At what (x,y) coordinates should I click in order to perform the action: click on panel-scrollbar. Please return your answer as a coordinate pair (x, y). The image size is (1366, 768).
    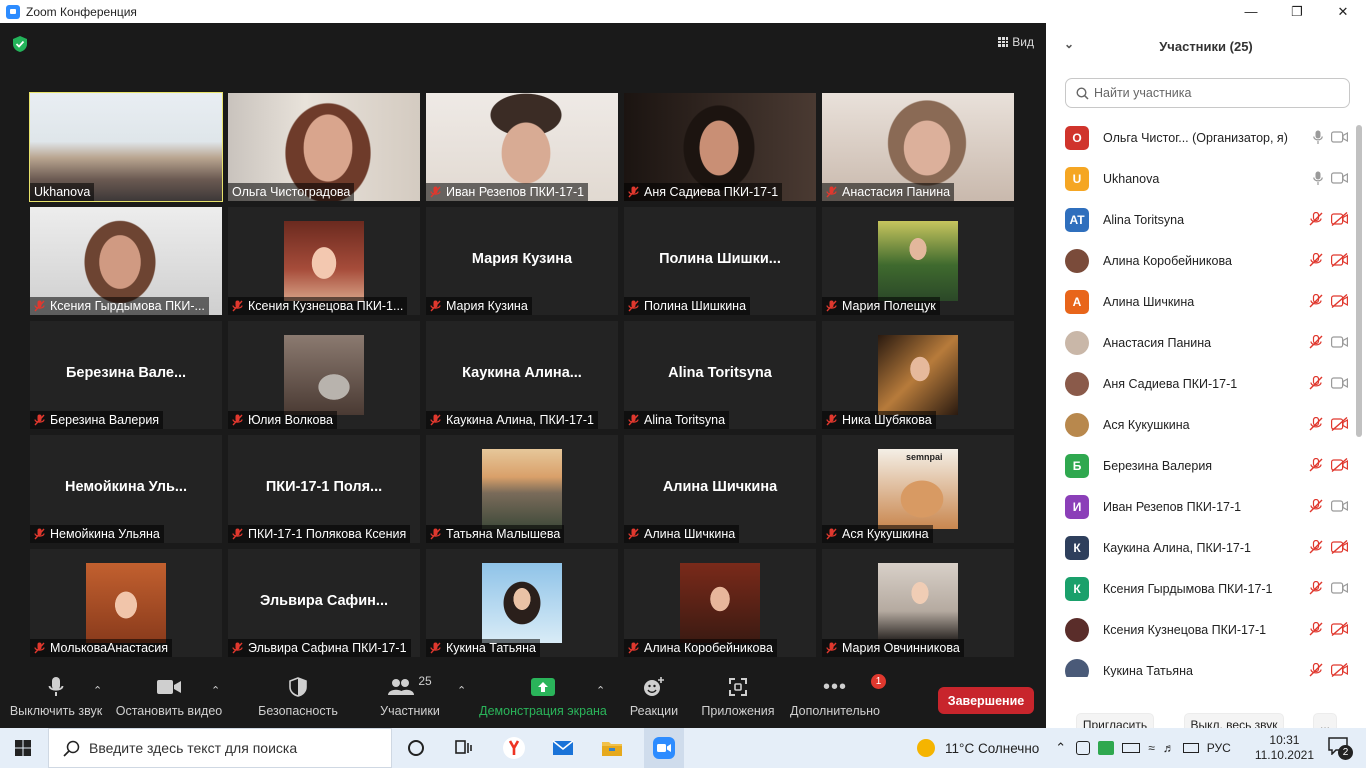
    Looking at the image, I should click on (1359, 281).